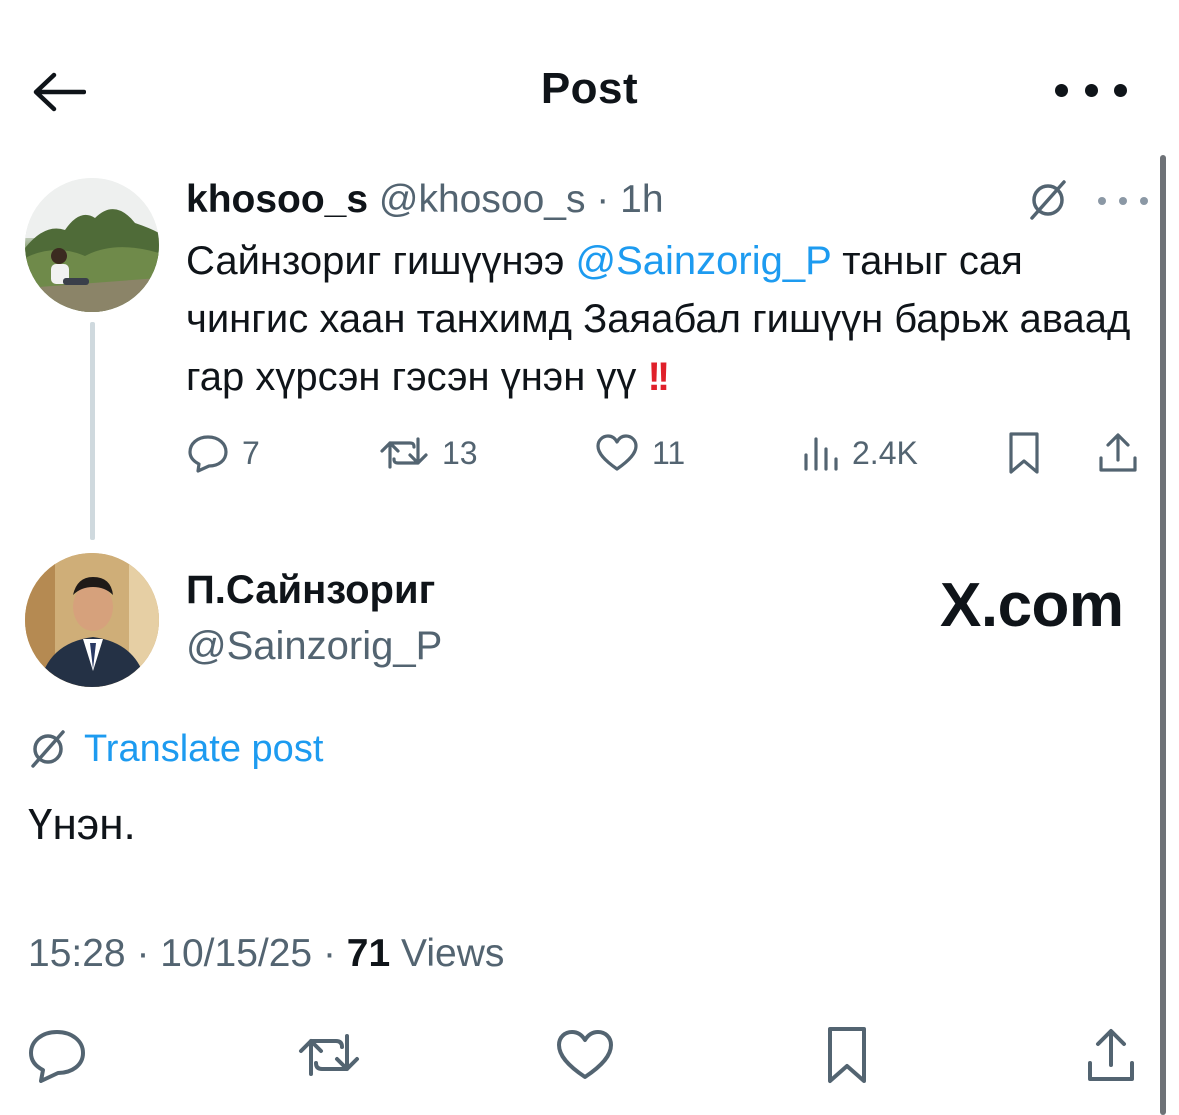  I want to click on views-button: 2.4K, so click(859, 453).